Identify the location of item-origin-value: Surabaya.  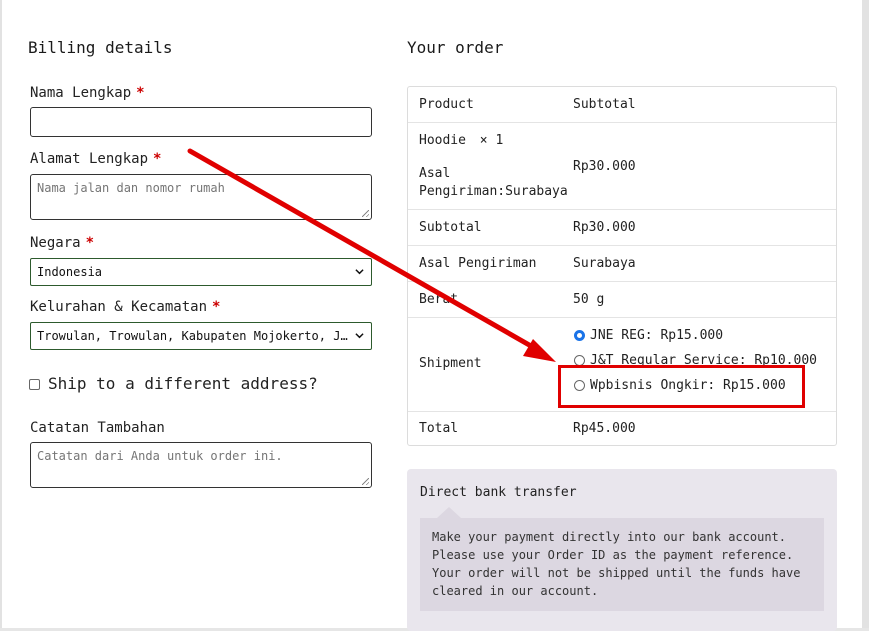
(536, 191).